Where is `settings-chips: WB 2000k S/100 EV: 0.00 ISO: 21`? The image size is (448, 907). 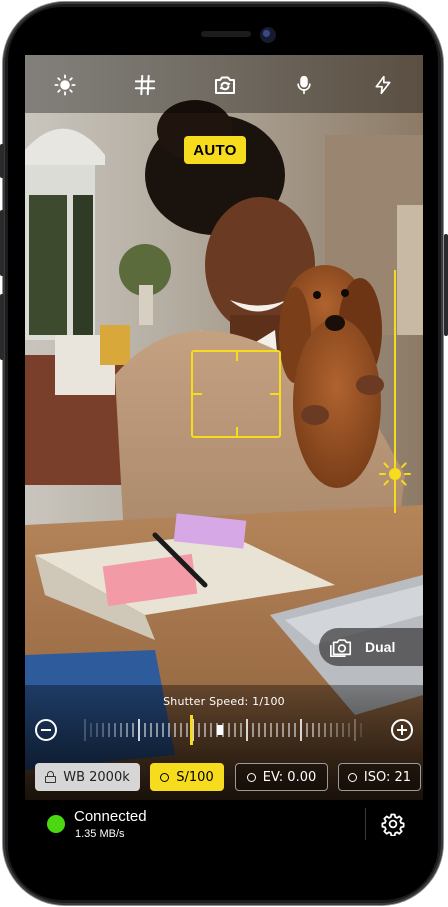 settings-chips: WB 2000k S/100 EV: 0.00 ISO: 21 is located at coordinates (229, 778).